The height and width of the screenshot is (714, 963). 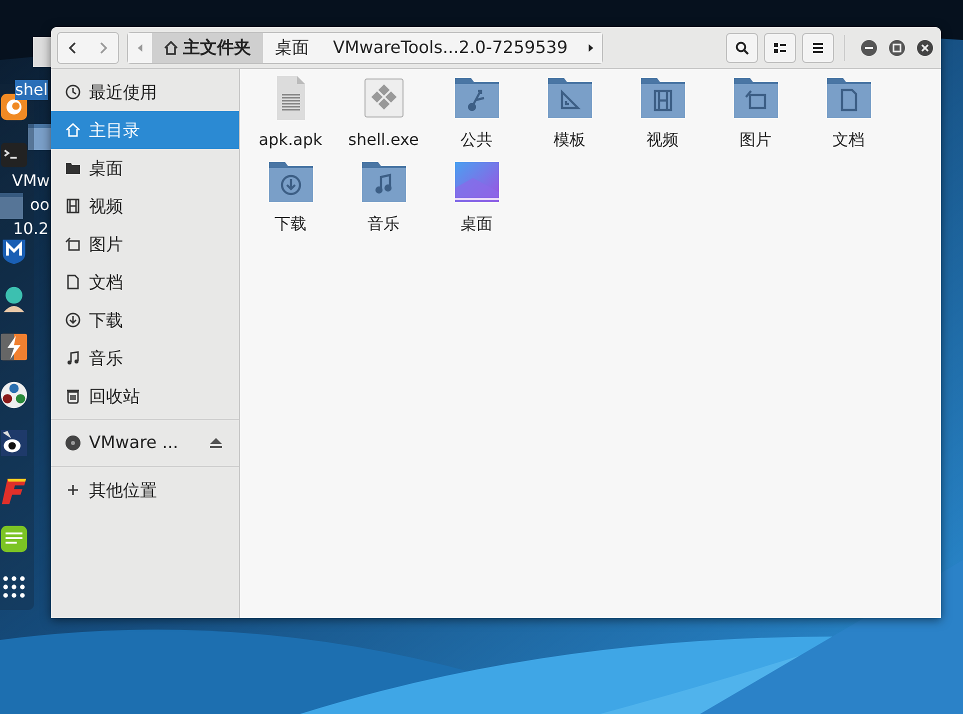 What do you see at coordinates (570, 140) in the screenshot?
I see `file-name: 模板` at bounding box center [570, 140].